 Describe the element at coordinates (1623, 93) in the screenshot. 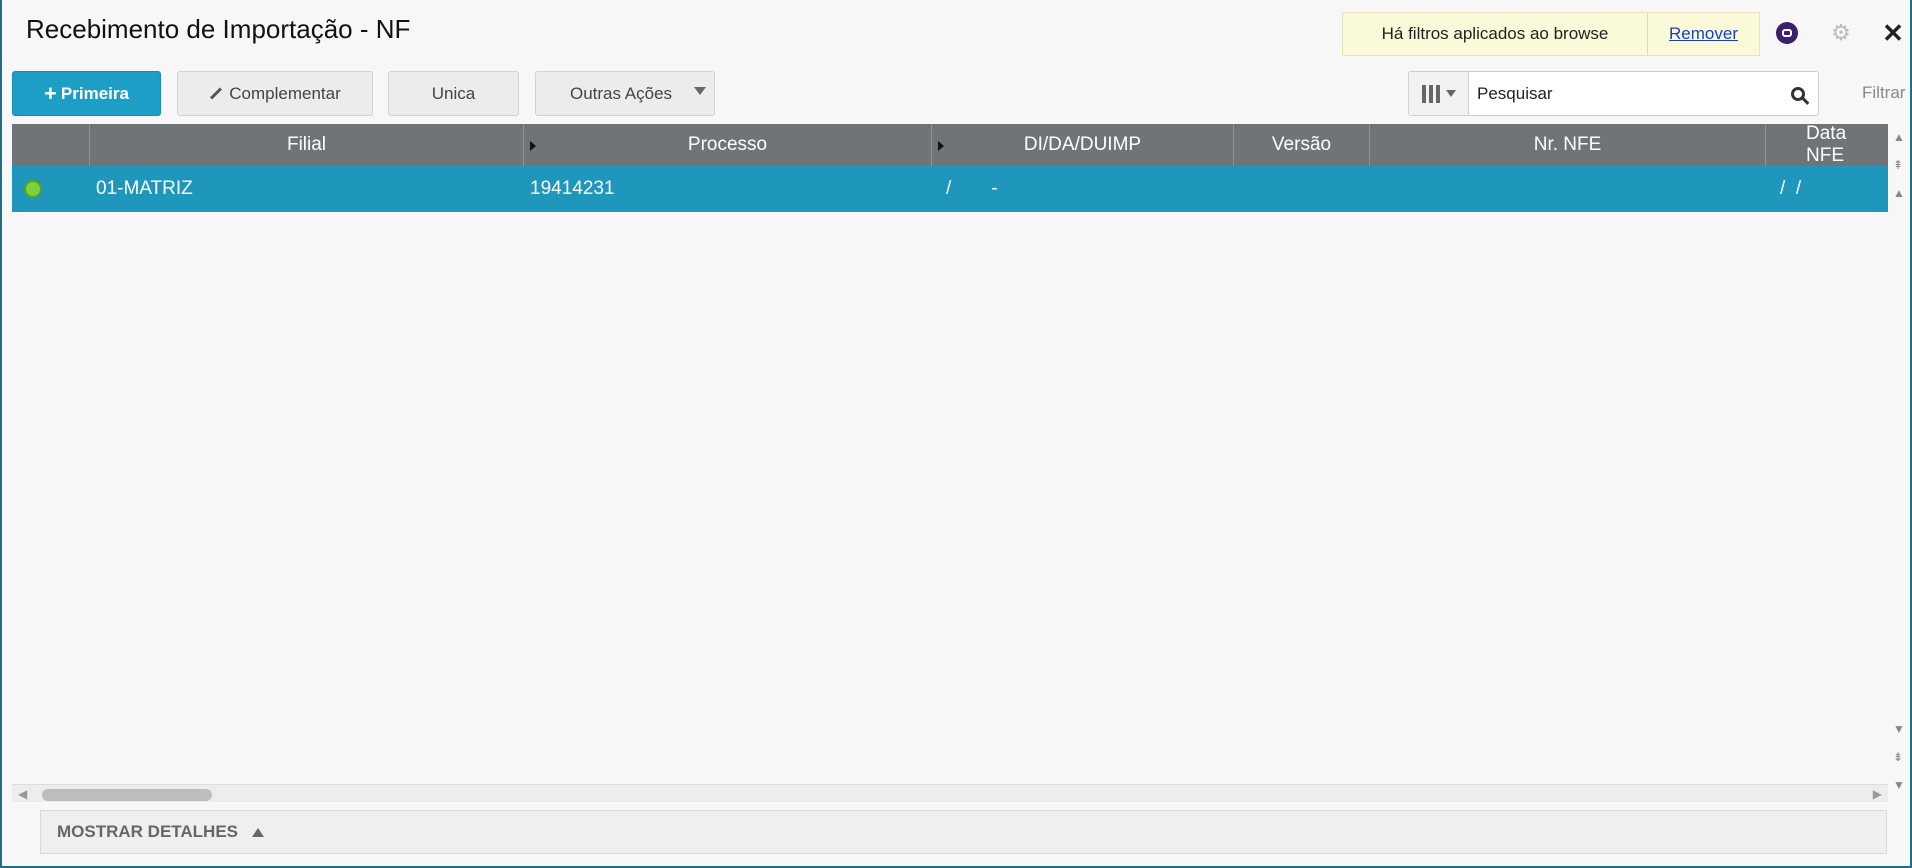

I see `search-input` at that location.